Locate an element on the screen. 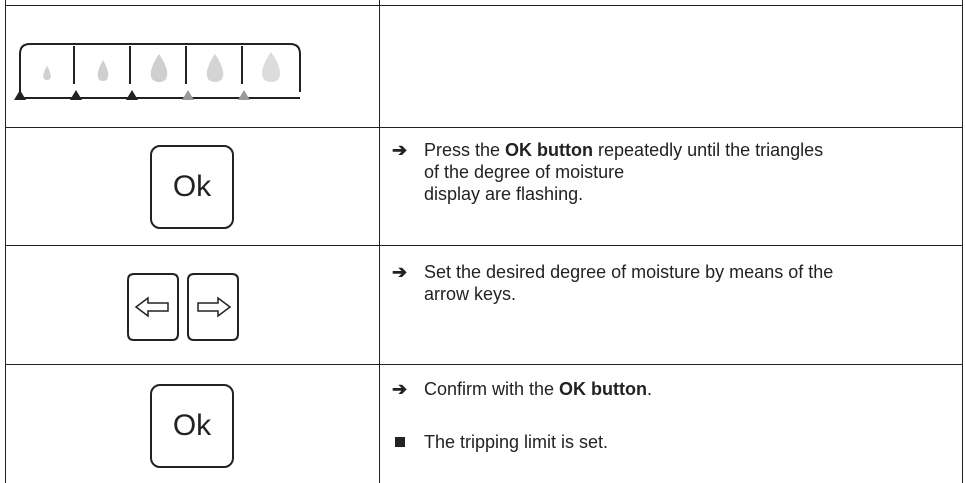 The image size is (965, 483). left-arrow-key-icon is located at coordinates (153, 307).